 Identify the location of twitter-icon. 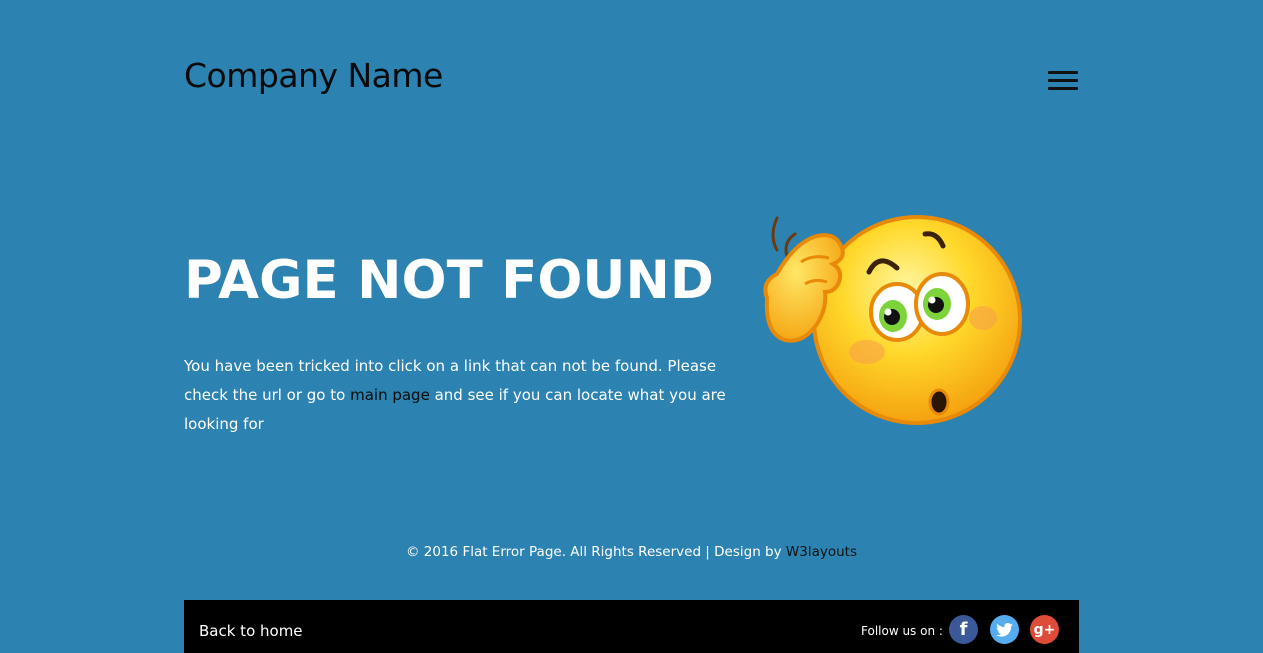
(1004, 629).